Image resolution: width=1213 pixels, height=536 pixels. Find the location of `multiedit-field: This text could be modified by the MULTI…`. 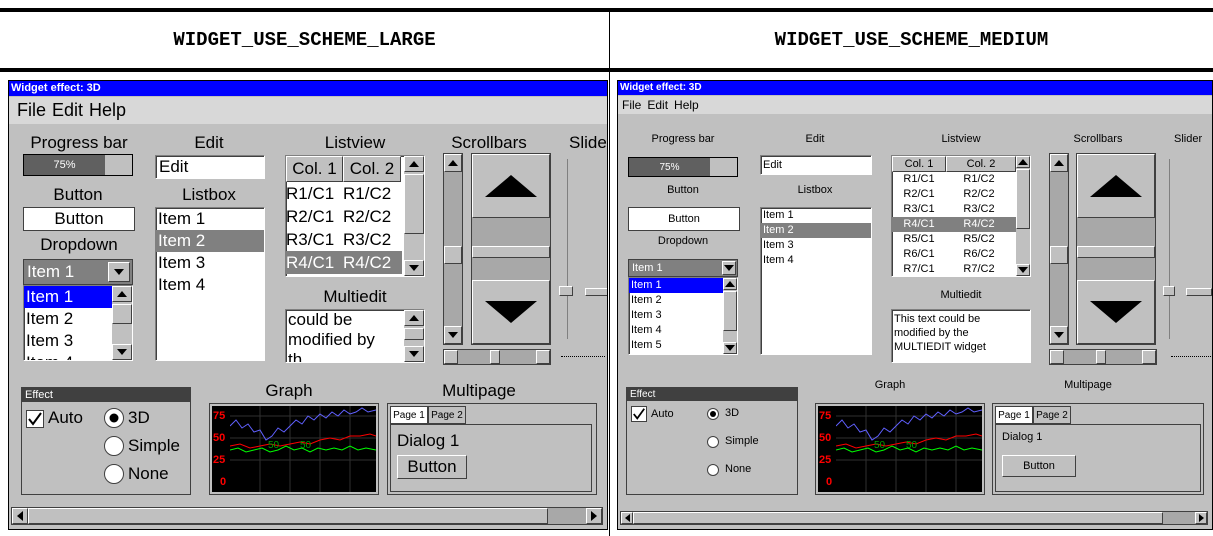

multiedit-field: This text could be modified by the MULTI… is located at coordinates (961, 336).